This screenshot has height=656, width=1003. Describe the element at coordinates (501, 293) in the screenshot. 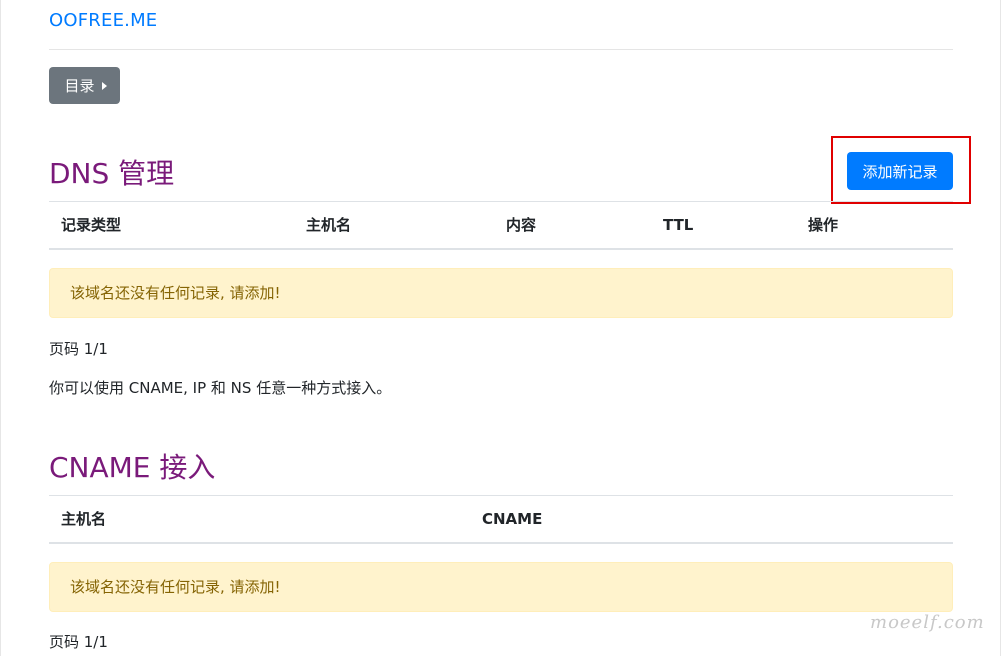

I see `dns-empty-alert: 该域名还没有任何记录, 请添加!` at that location.